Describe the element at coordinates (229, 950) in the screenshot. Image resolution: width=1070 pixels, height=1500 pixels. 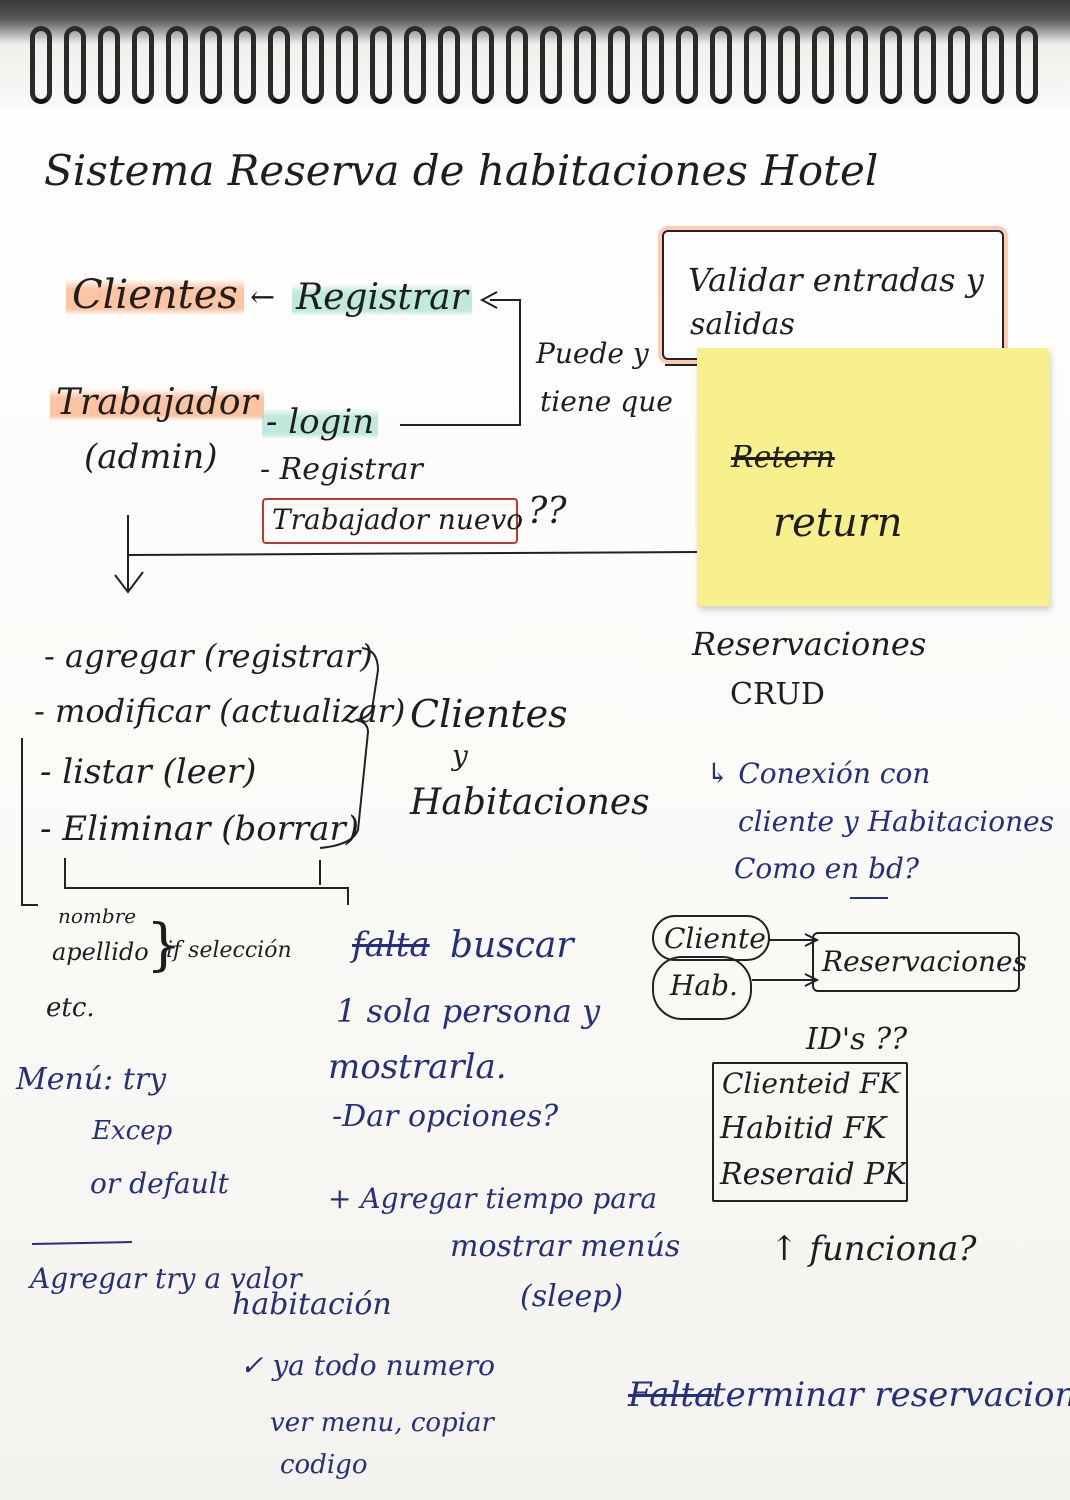
I see `if-seleccion-label: if selección` at that location.